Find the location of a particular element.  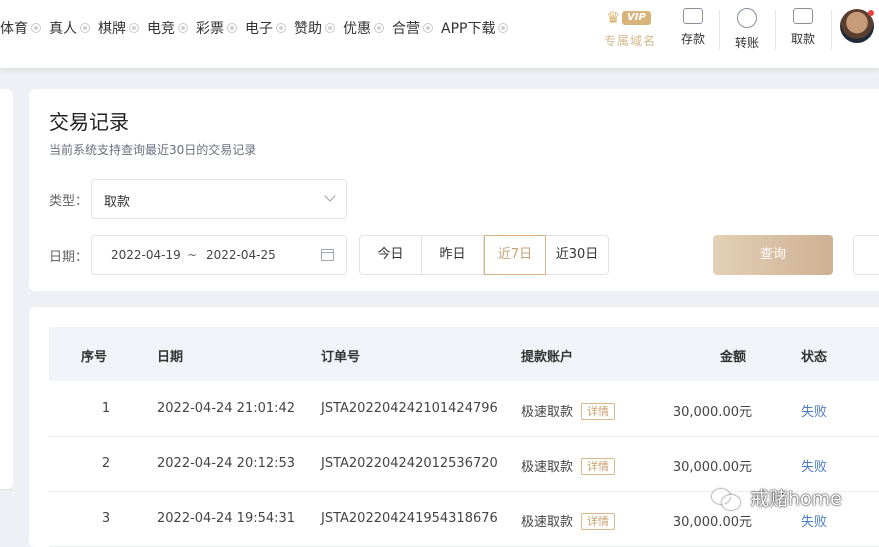

chevron-down-icon is located at coordinates (330, 196).